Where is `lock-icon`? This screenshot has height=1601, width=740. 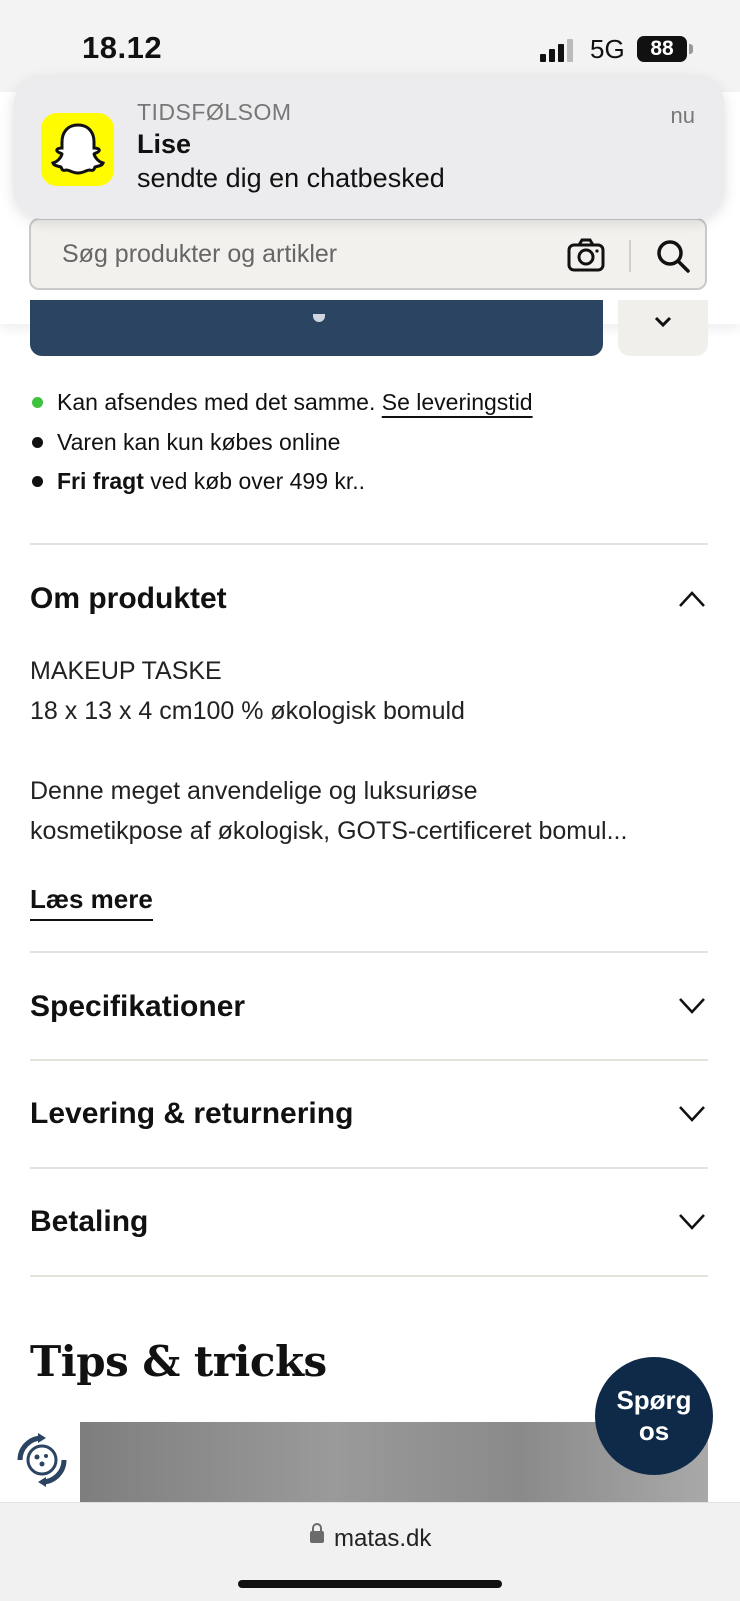 lock-icon is located at coordinates (317, 1533).